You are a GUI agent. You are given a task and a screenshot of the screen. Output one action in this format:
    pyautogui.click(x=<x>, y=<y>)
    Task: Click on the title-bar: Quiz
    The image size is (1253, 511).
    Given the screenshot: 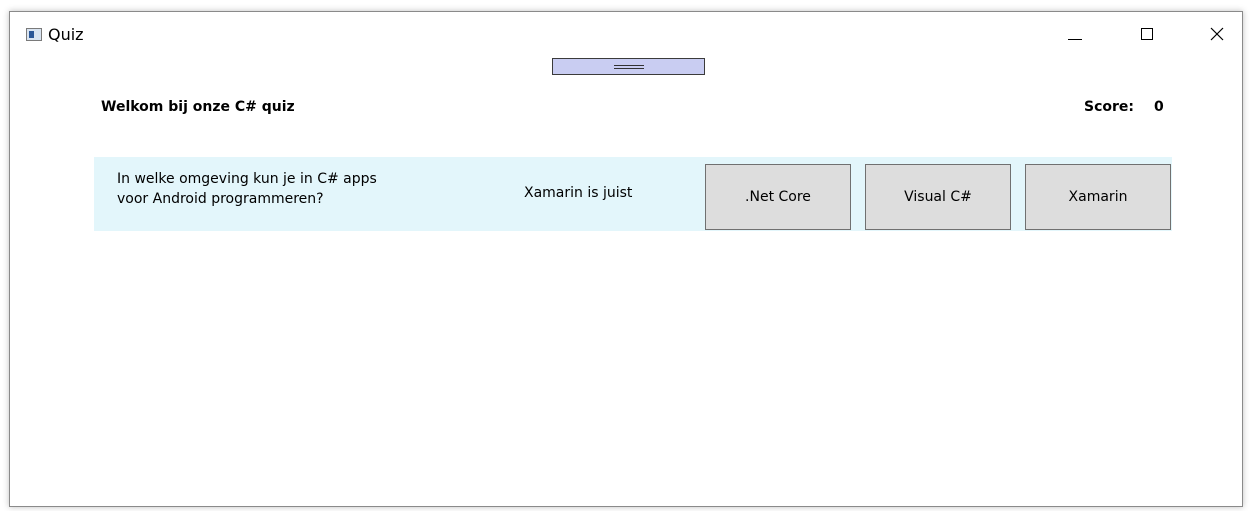 What is the action you would take?
    pyautogui.click(x=626, y=34)
    